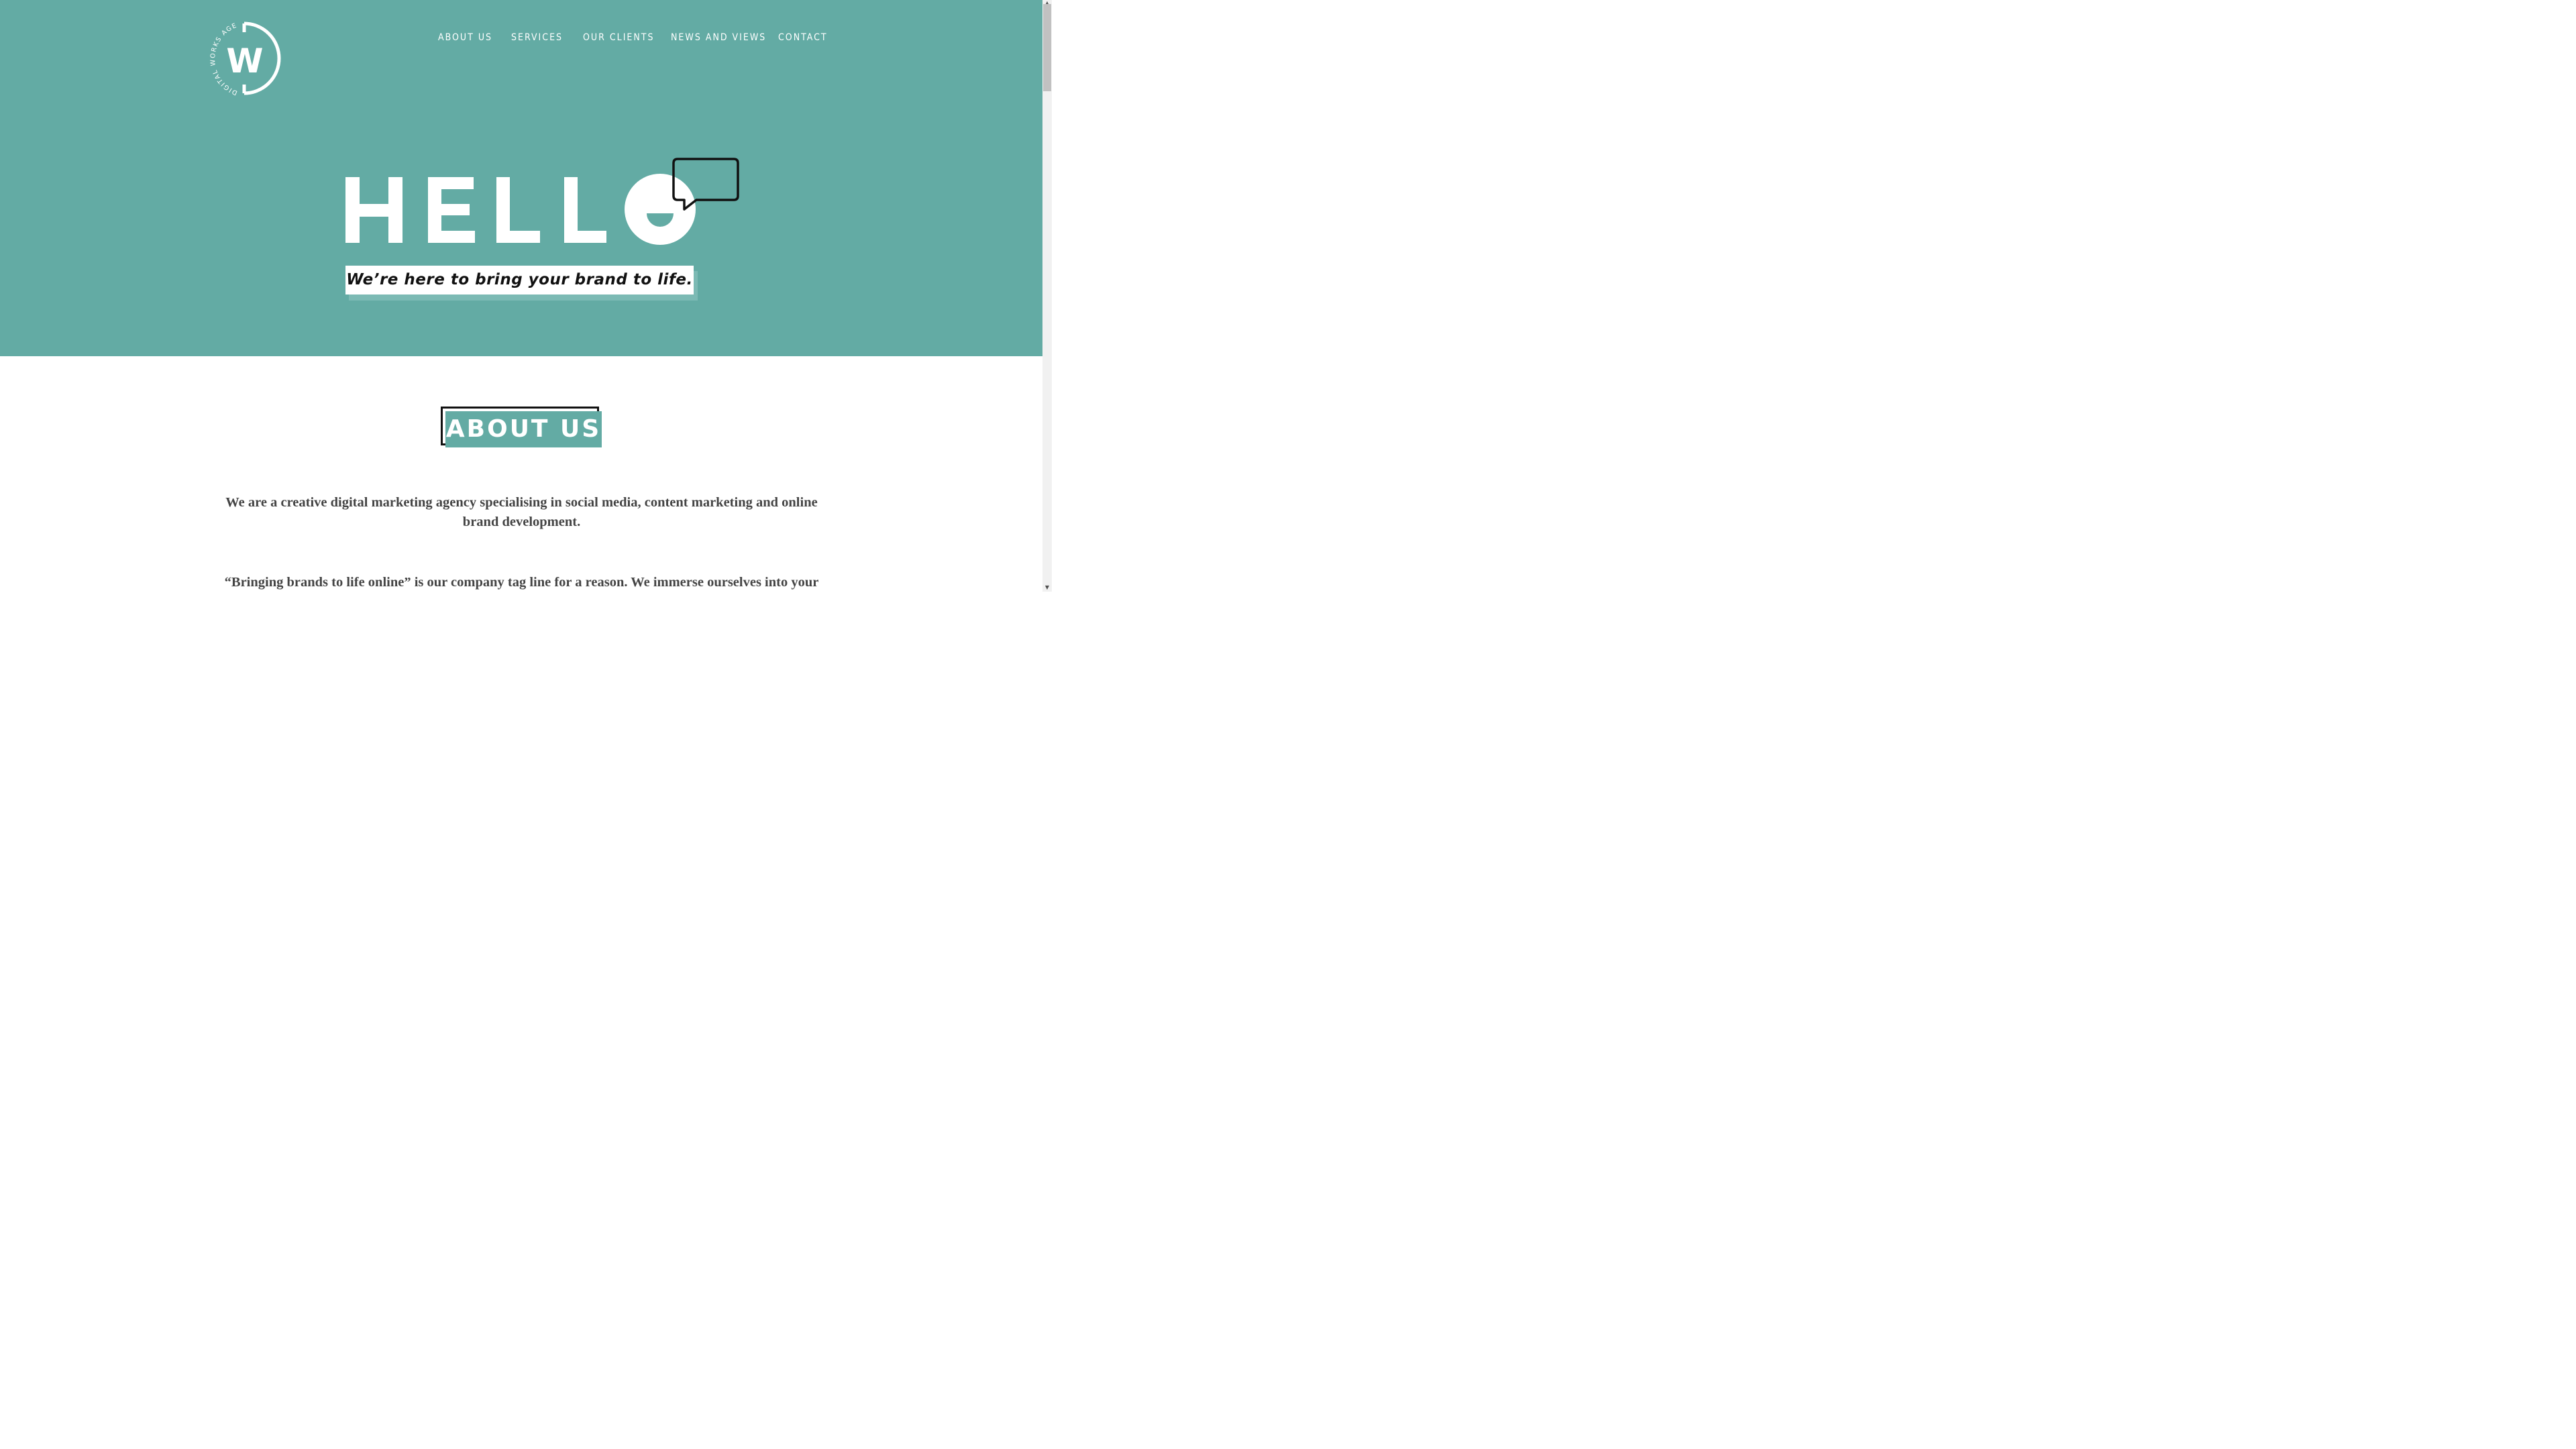 Image resolution: width=2576 pixels, height=1449 pixels. I want to click on scroll-down-arrow-icon: ▼, so click(1047, 588).